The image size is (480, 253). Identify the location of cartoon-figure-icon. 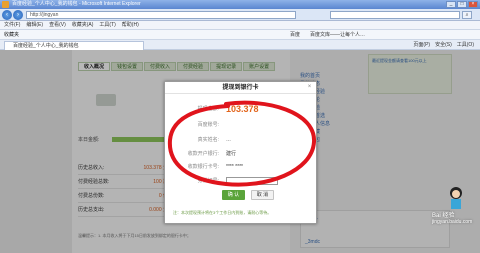
(456, 198).